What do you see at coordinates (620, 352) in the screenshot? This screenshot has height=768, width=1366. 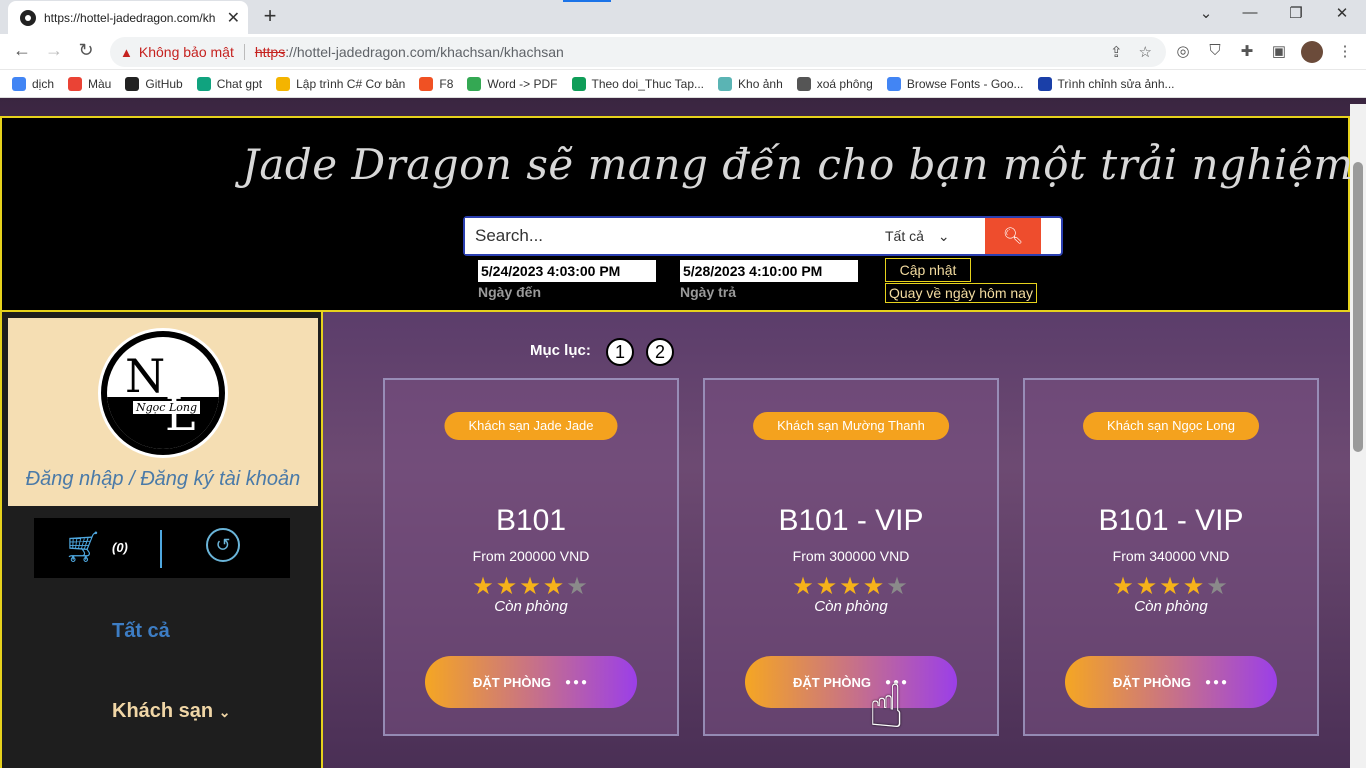 I see `page-button-1: 1` at bounding box center [620, 352].